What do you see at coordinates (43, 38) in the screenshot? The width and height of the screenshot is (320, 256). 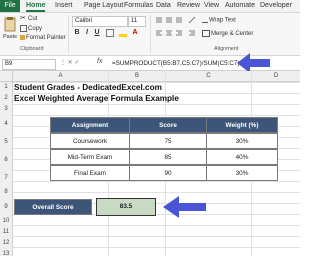 I see `format-painter-button: Format Painter` at bounding box center [43, 38].